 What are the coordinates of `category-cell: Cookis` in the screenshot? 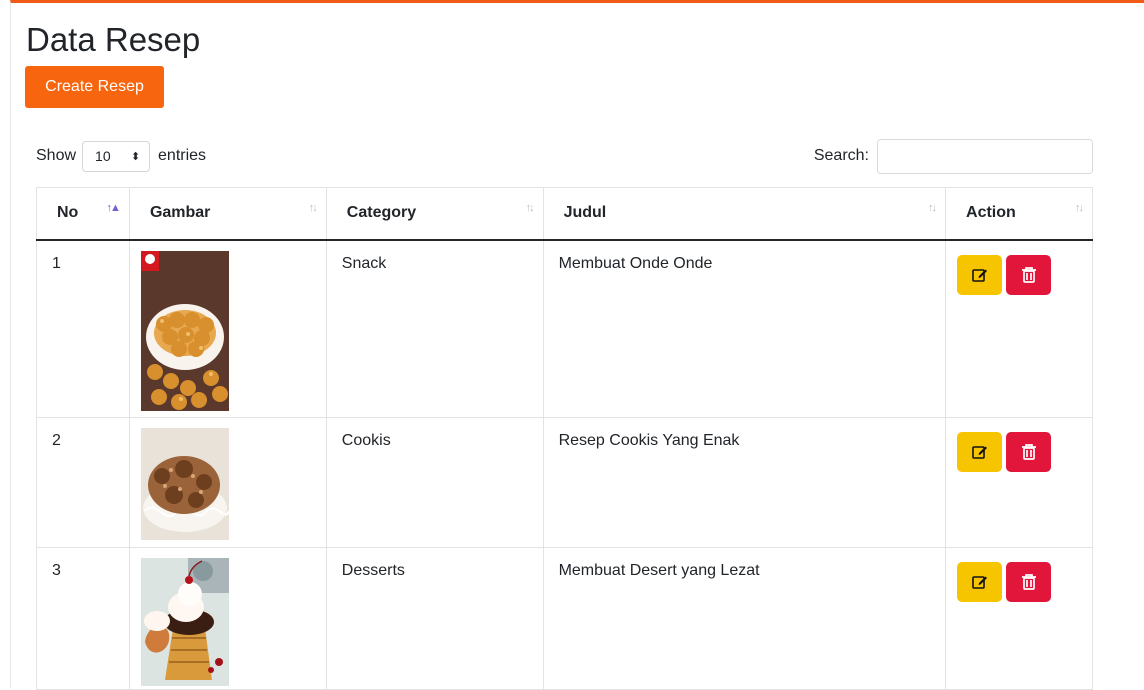 It's located at (435, 482).